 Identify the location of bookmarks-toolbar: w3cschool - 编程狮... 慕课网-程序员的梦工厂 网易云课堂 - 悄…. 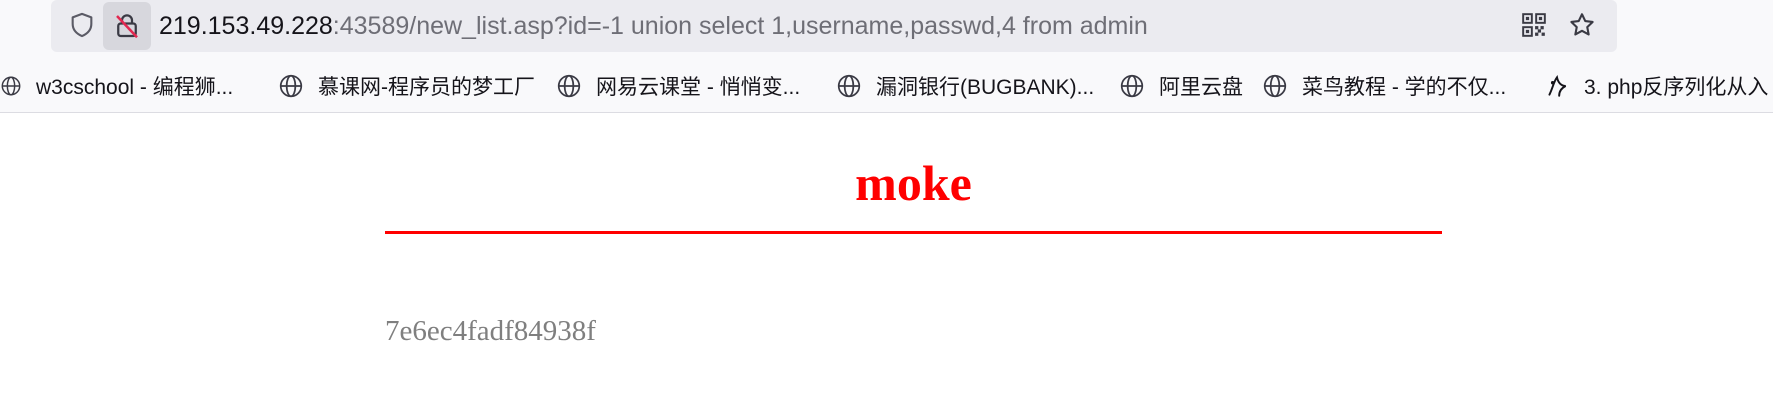
(886, 86).